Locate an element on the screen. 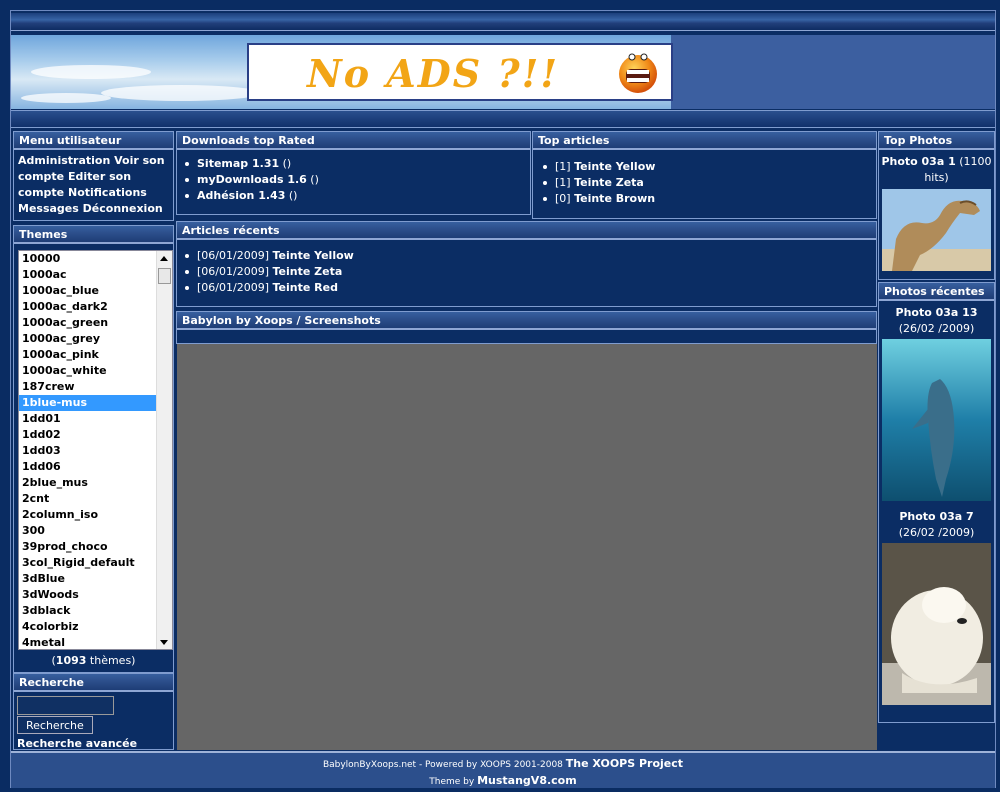 Image resolution: width=1000 pixels, height=800 pixels. xoops-project-link: The XOOPS Project is located at coordinates (624, 763).